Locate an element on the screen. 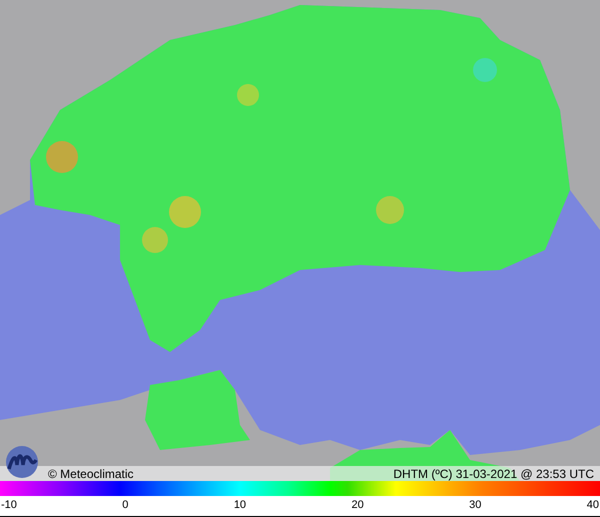  scale-tick-label: 0 is located at coordinates (125, 505).